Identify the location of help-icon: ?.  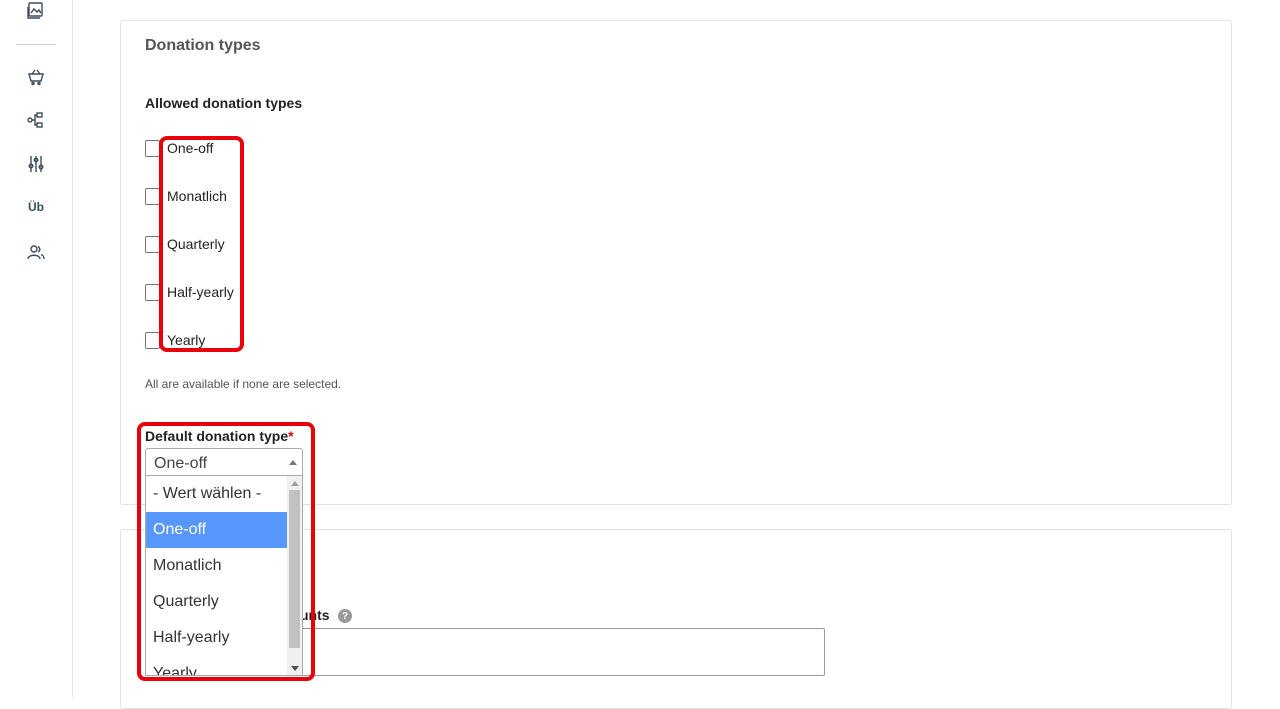
(345, 616).